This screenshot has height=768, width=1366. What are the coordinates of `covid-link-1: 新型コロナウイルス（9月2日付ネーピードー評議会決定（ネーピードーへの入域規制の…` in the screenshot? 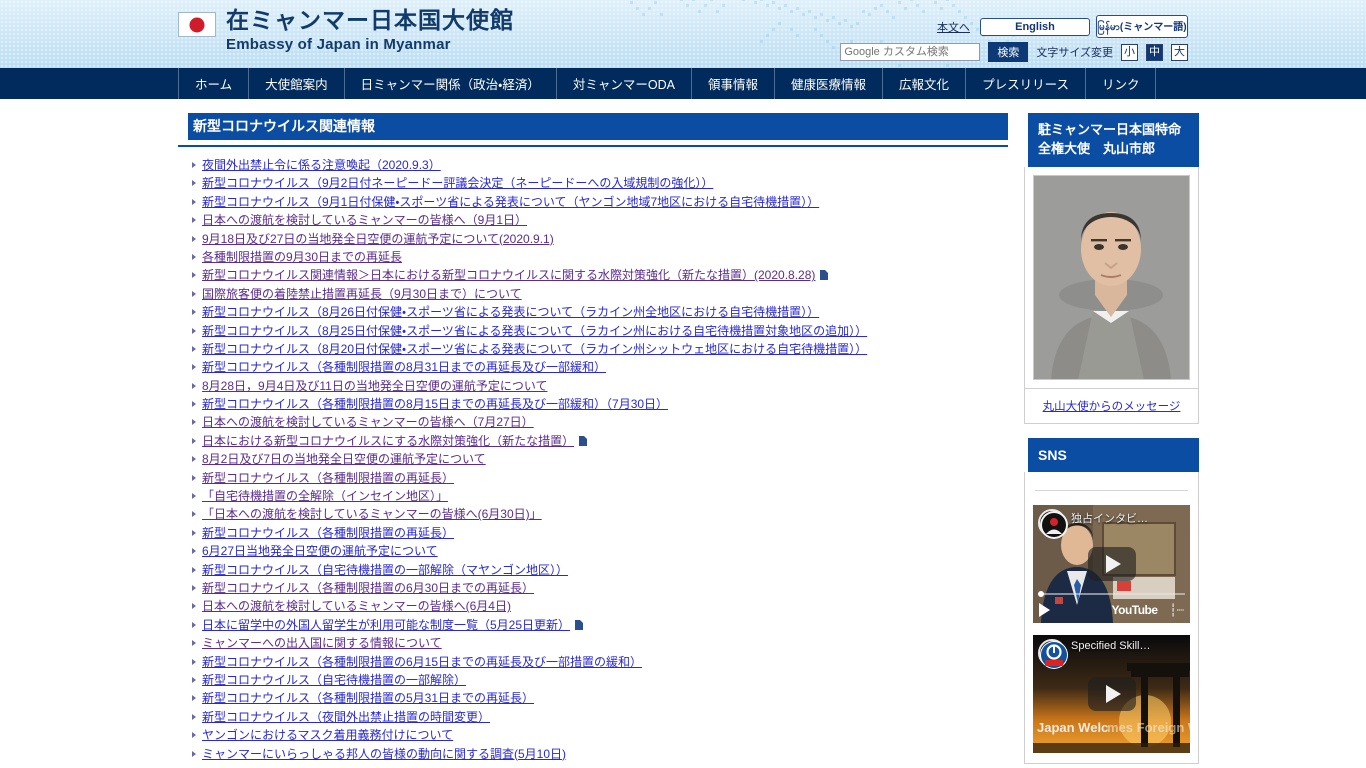 It's located at (457, 183).